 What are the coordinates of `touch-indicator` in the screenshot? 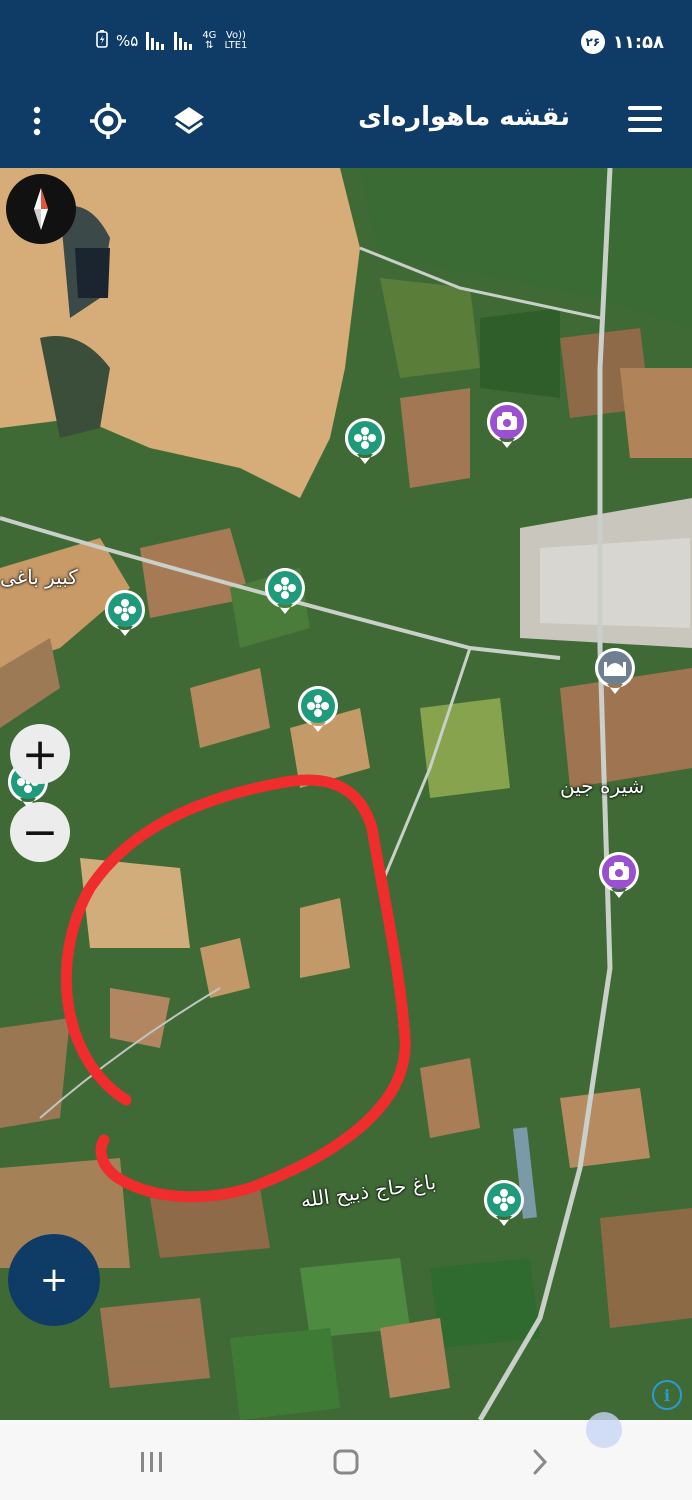 It's located at (604, 1430).